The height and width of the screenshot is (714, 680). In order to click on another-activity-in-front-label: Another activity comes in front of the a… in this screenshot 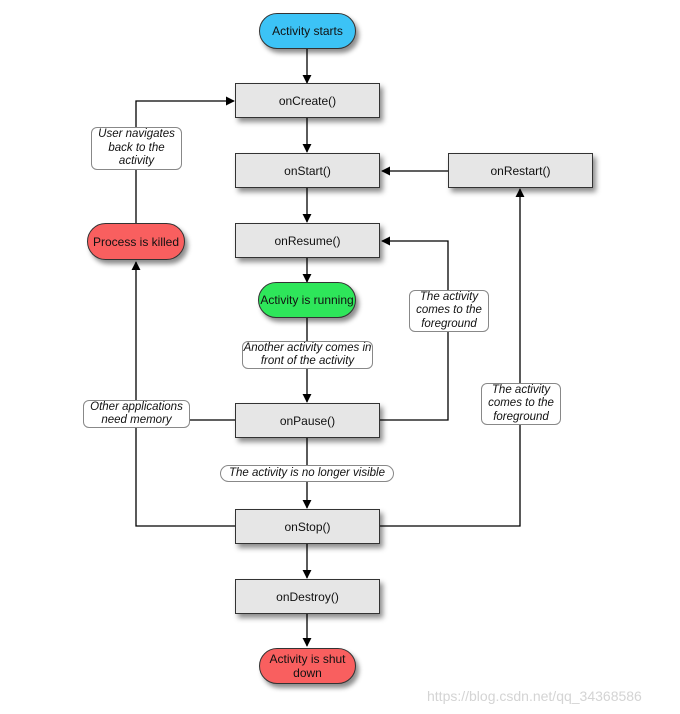, I will do `click(307, 355)`.